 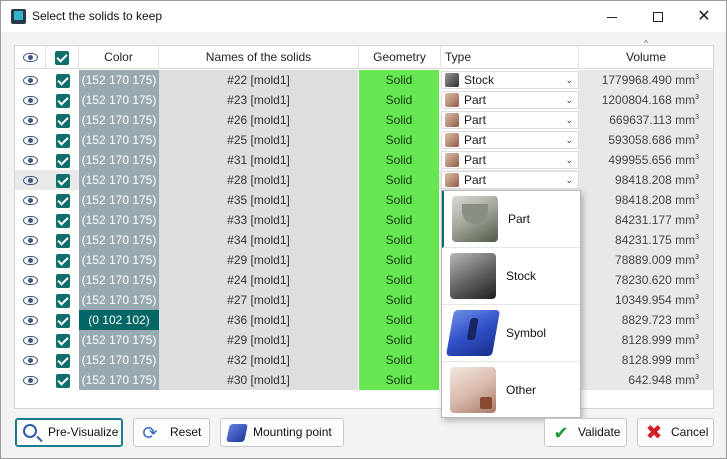 What do you see at coordinates (585, 432) in the screenshot?
I see `validate-button: ✔ Validate` at bounding box center [585, 432].